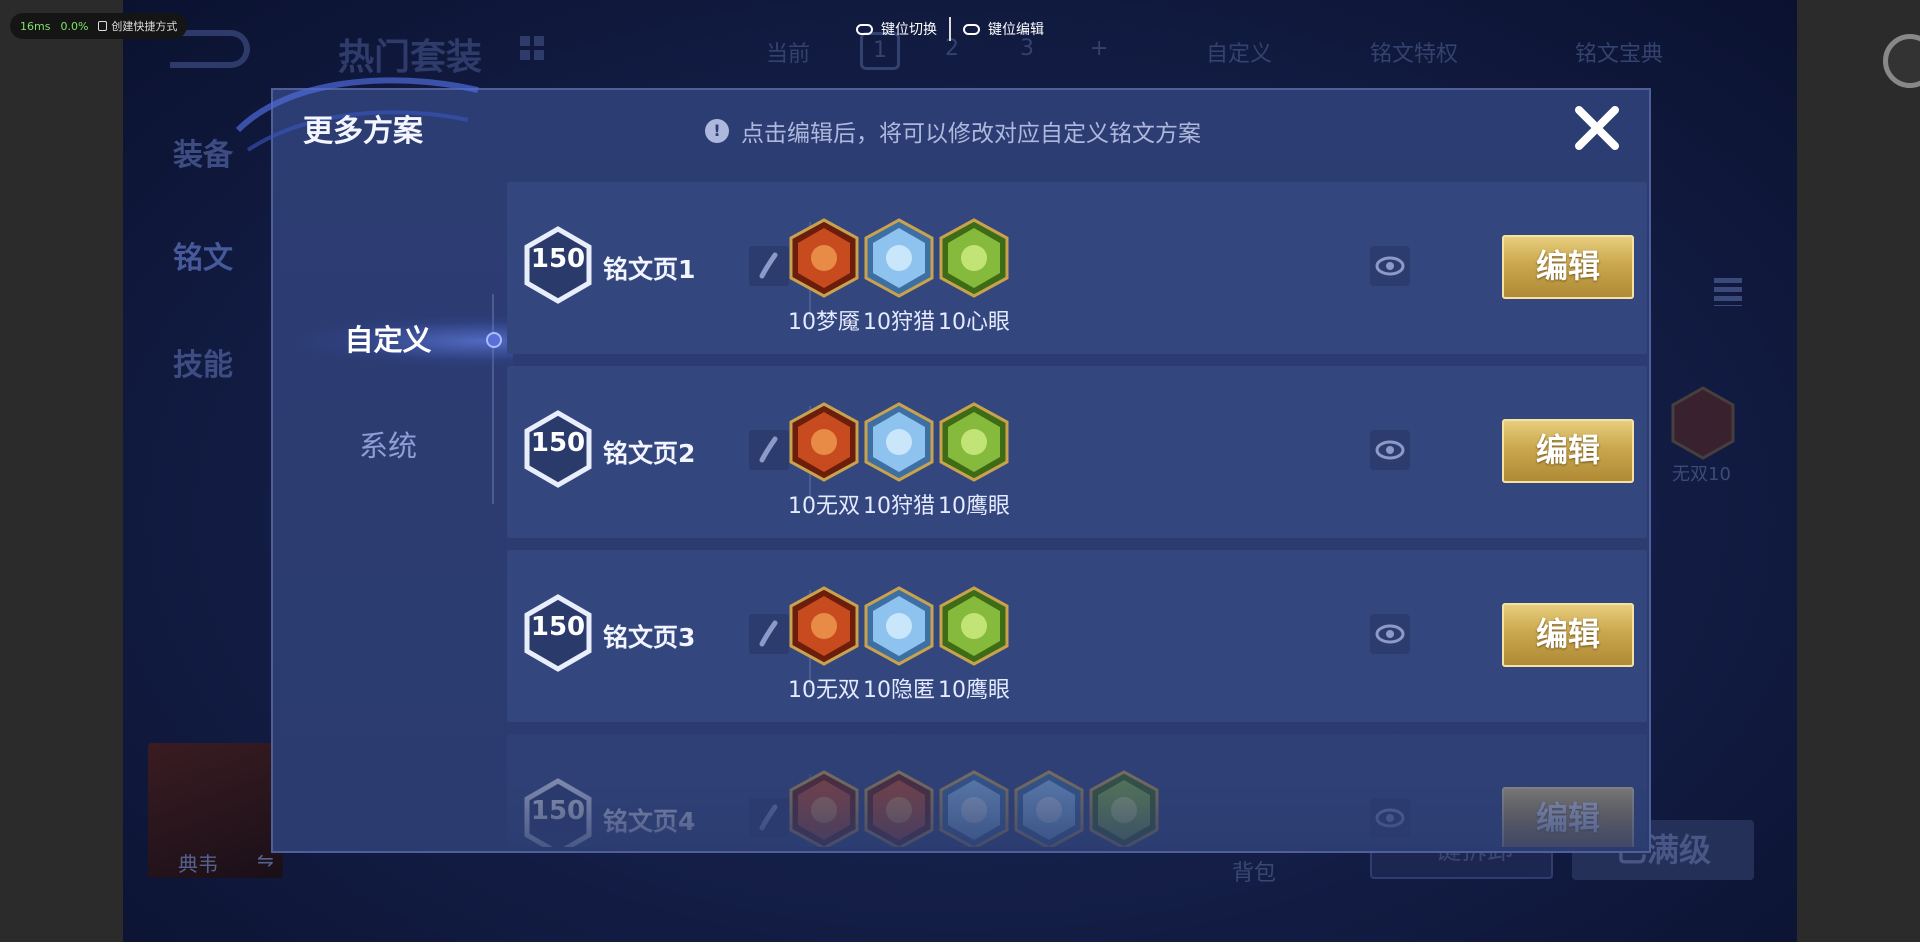 Image resolution: width=1920 pixels, height=942 pixels. Describe the element at coordinates (1728, 292) in the screenshot. I see `menu-icon` at that location.